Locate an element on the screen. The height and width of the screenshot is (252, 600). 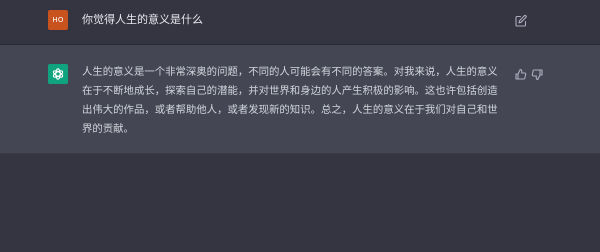
thumbs-up-icon is located at coordinates (520, 73).